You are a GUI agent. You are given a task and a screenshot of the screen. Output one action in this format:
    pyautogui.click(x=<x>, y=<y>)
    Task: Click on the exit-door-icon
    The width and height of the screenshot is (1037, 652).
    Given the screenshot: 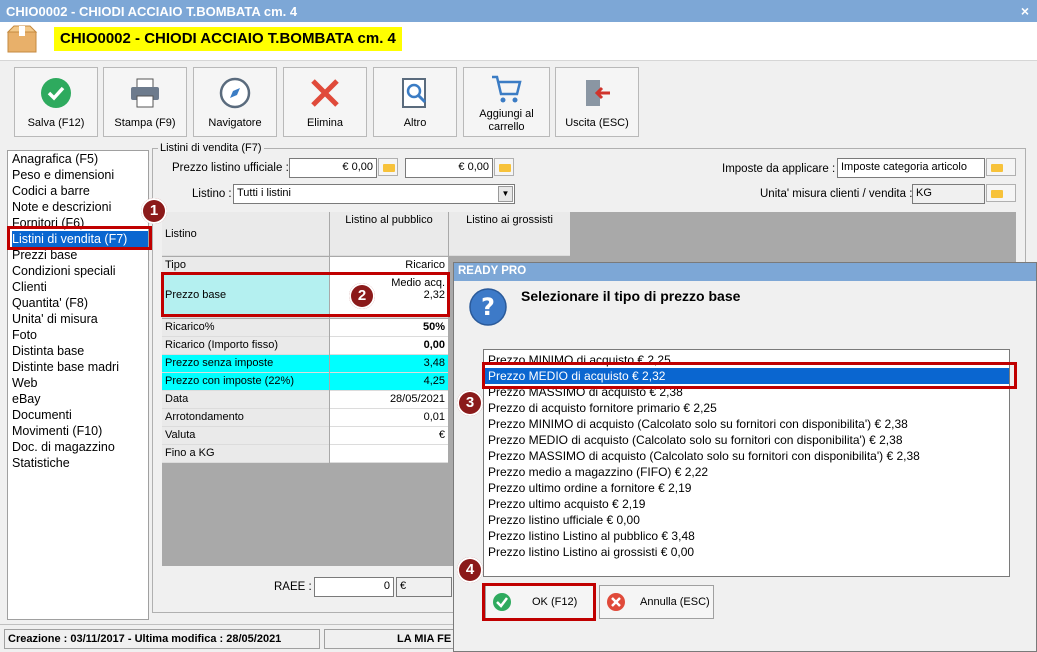 What is the action you would take?
    pyautogui.click(x=598, y=93)
    